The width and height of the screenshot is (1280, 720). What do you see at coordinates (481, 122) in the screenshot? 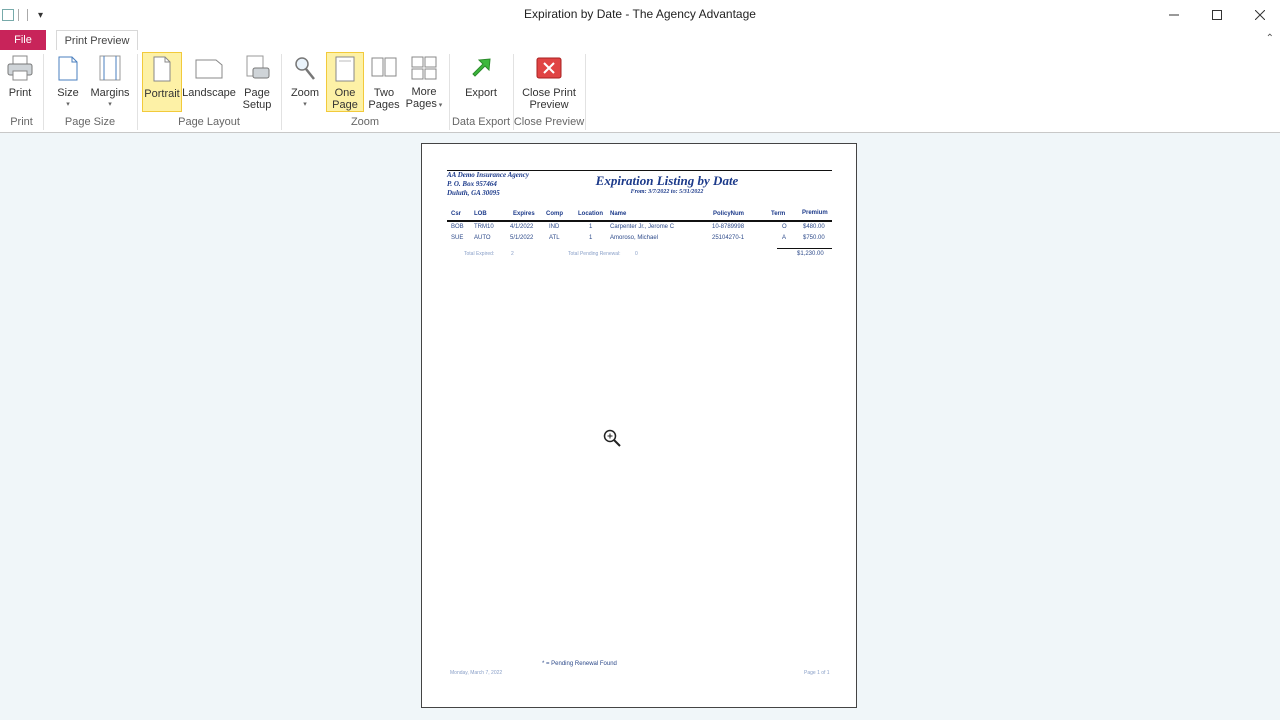
I see `group-label-data-export: Data Export` at bounding box center [481, 122].